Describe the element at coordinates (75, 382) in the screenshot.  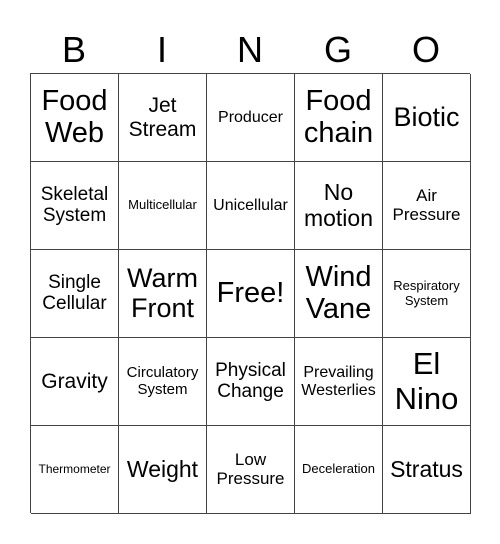
I see `bingo-cell: Gravity` at that location.